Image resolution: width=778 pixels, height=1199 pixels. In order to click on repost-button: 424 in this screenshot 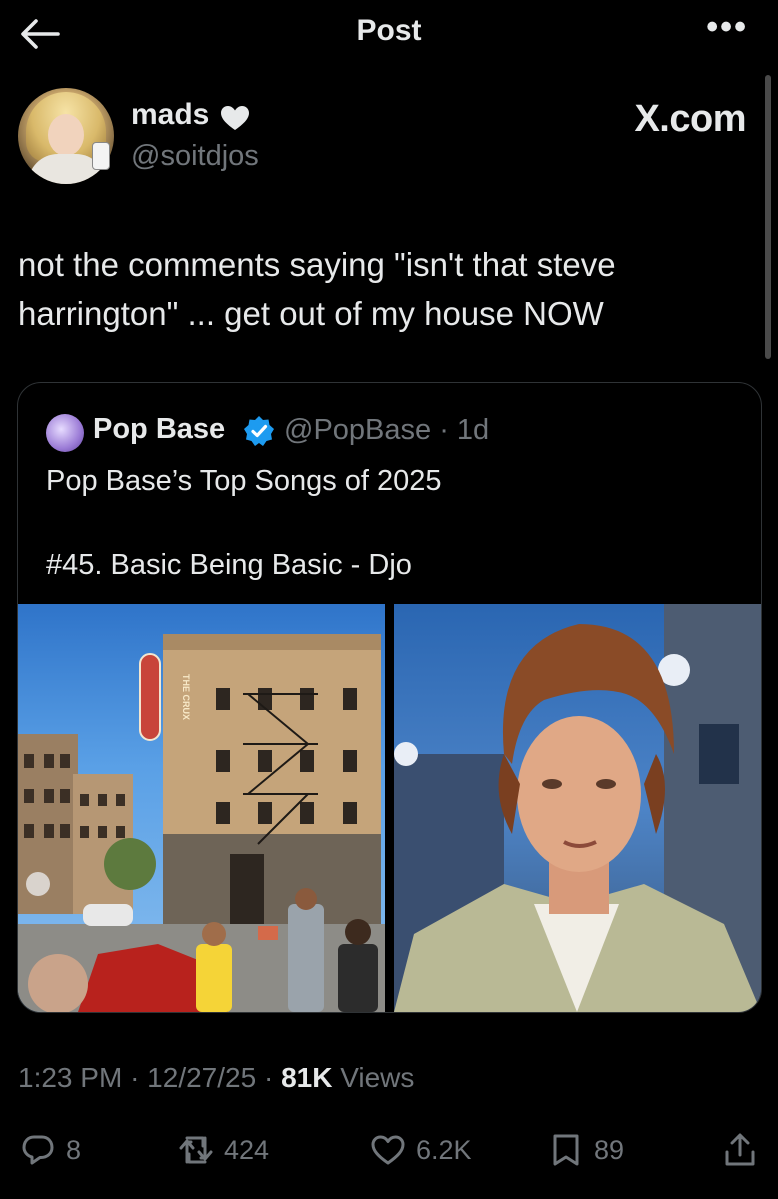, I will do `click(223, 1150)`.